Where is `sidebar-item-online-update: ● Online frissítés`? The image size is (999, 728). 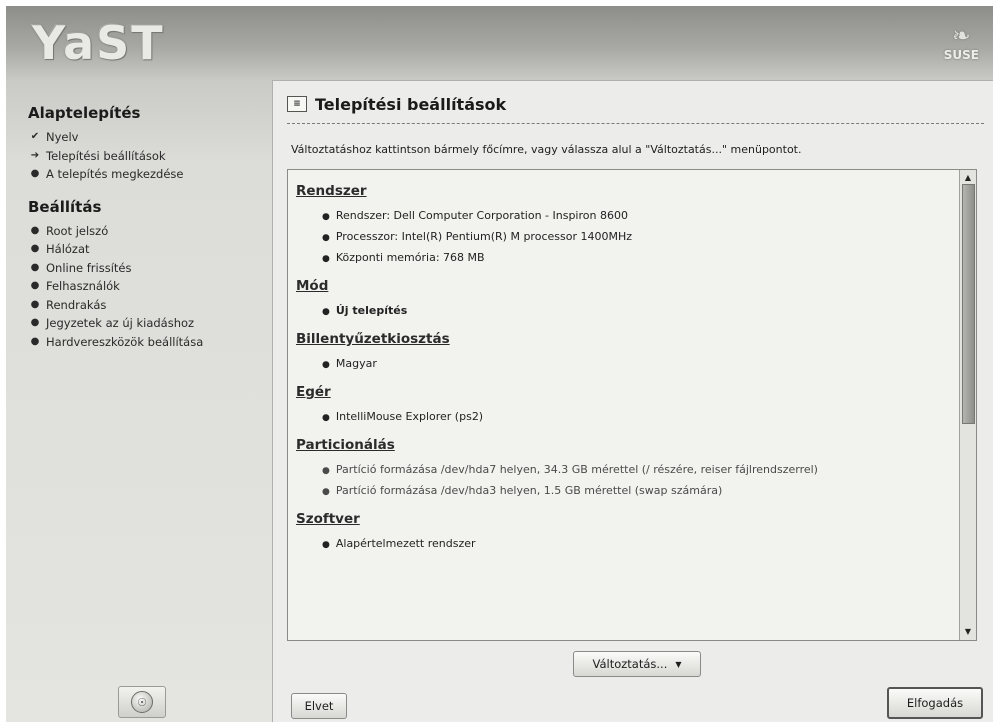 sidebar-item-online-update: ● Online frissítés is located at coordinates (148, 268).